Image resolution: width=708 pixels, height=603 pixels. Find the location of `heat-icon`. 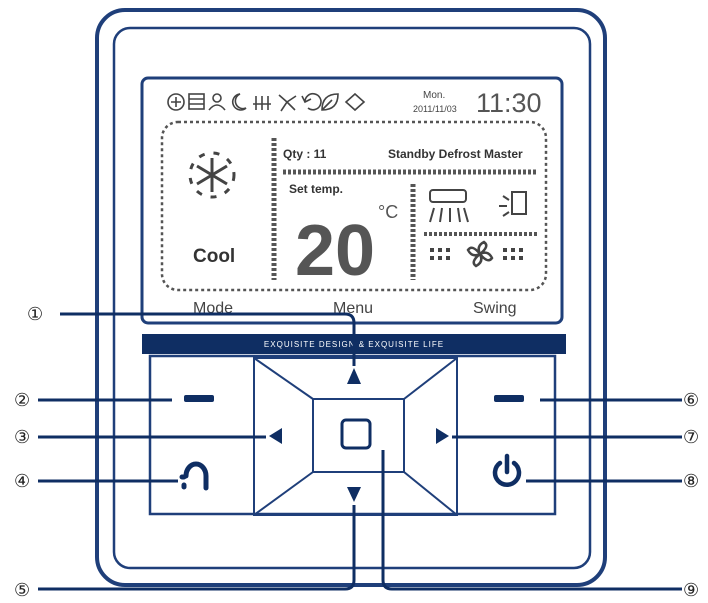

heat-icon is located at coordinates (262, 103).